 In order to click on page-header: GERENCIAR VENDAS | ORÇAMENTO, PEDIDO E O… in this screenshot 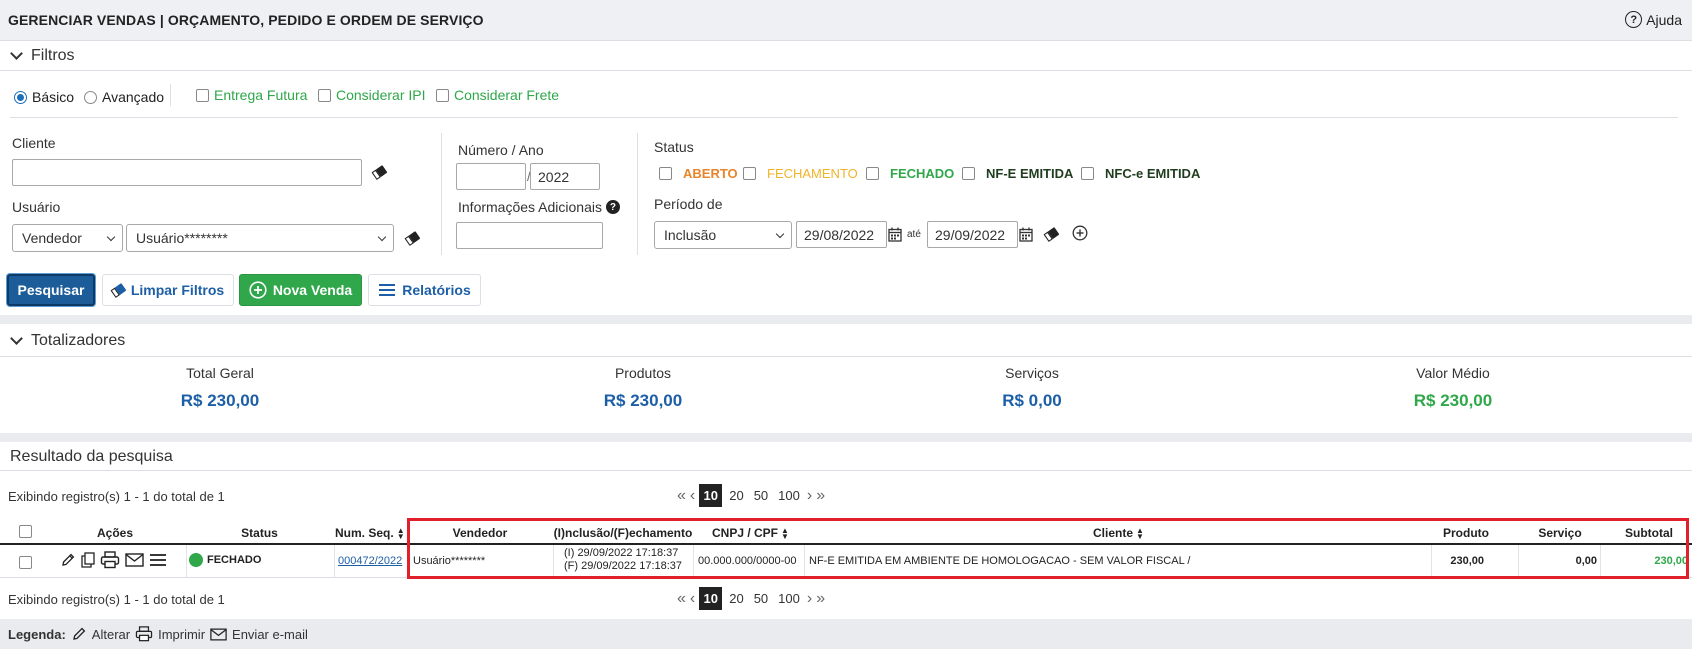, I will do `click(846, 20)`.